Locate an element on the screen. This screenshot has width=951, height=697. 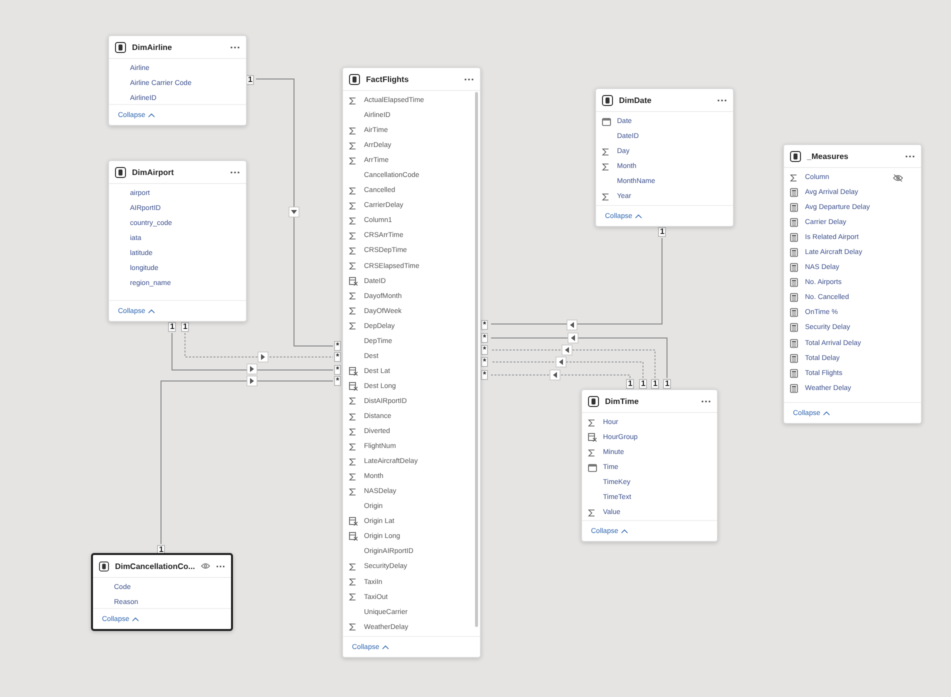
table-title: FactFlights is located at coordinates (388, 79).